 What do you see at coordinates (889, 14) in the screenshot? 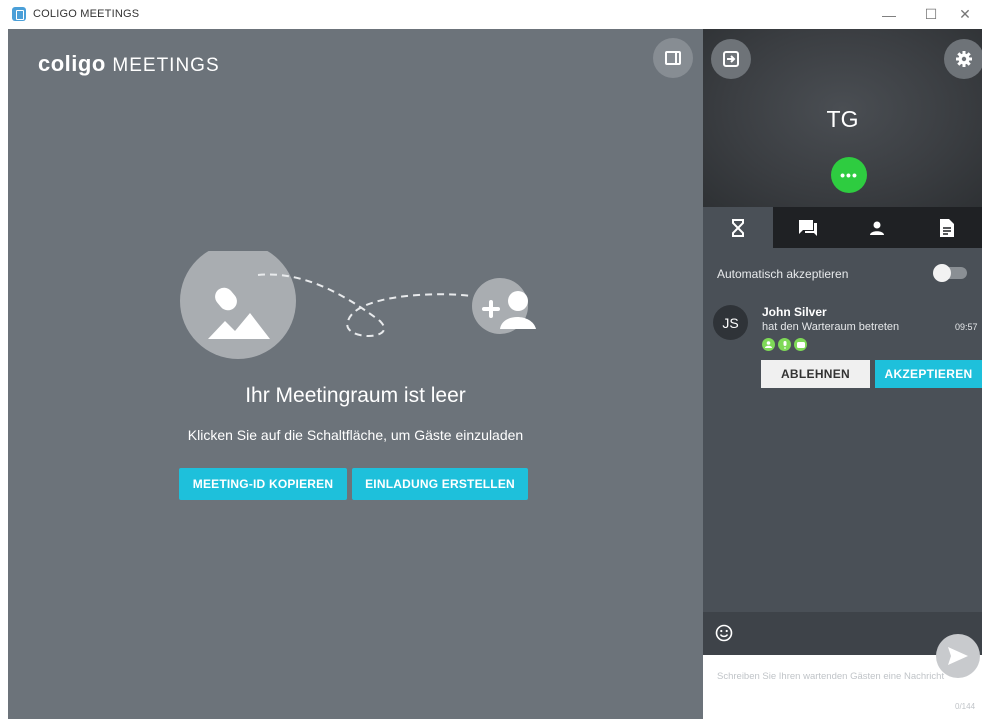
I see `minimize-button: —` at bounding box center [889, 14].